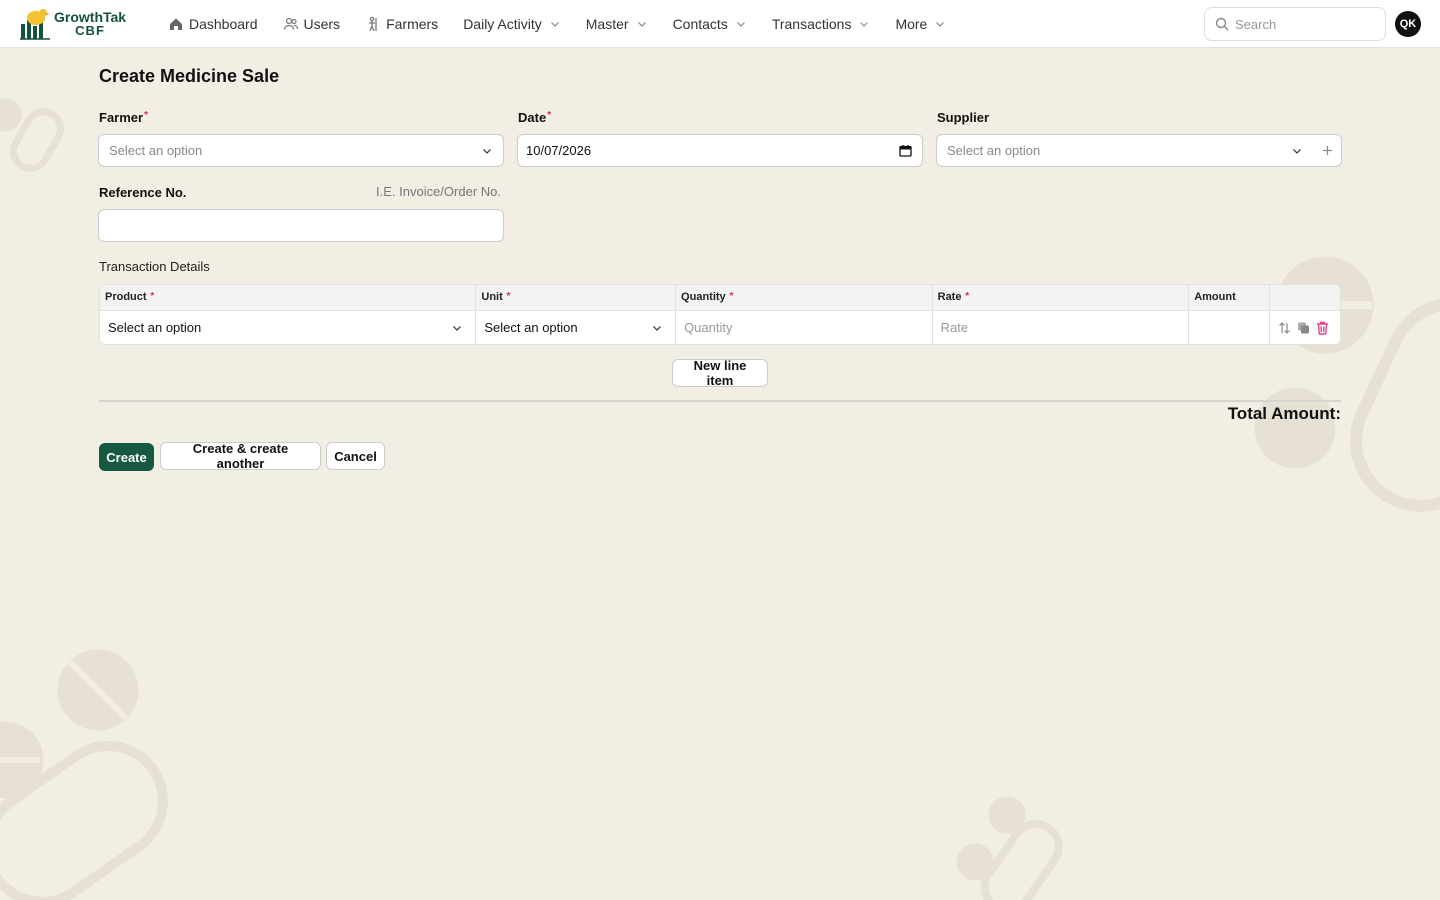 The image size is (1440, 900). I want to click on home-icon, so click(176, 24).